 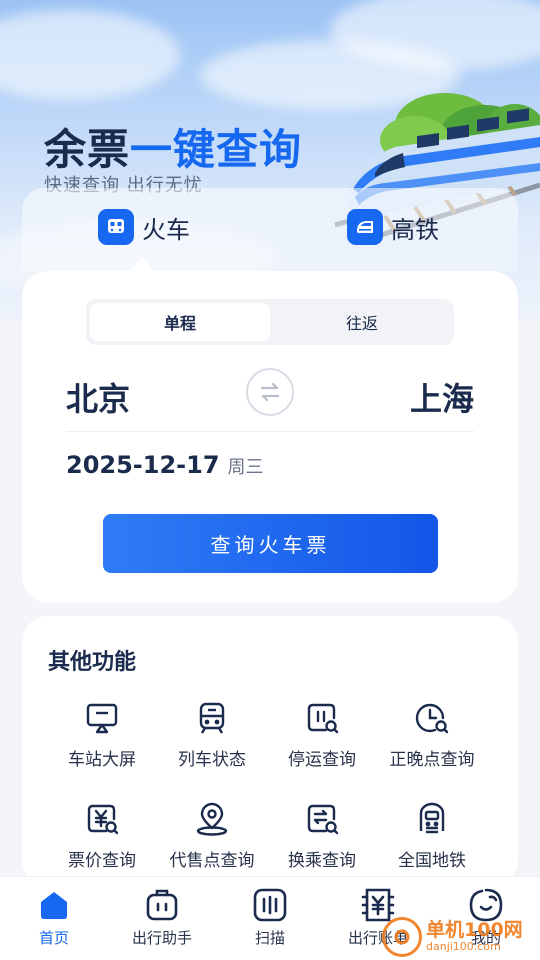 What do you see at coordinates (322, 740) in the screenshot?
I see `func-suspension-query: 停运查询` at bounding box center [322, 740].